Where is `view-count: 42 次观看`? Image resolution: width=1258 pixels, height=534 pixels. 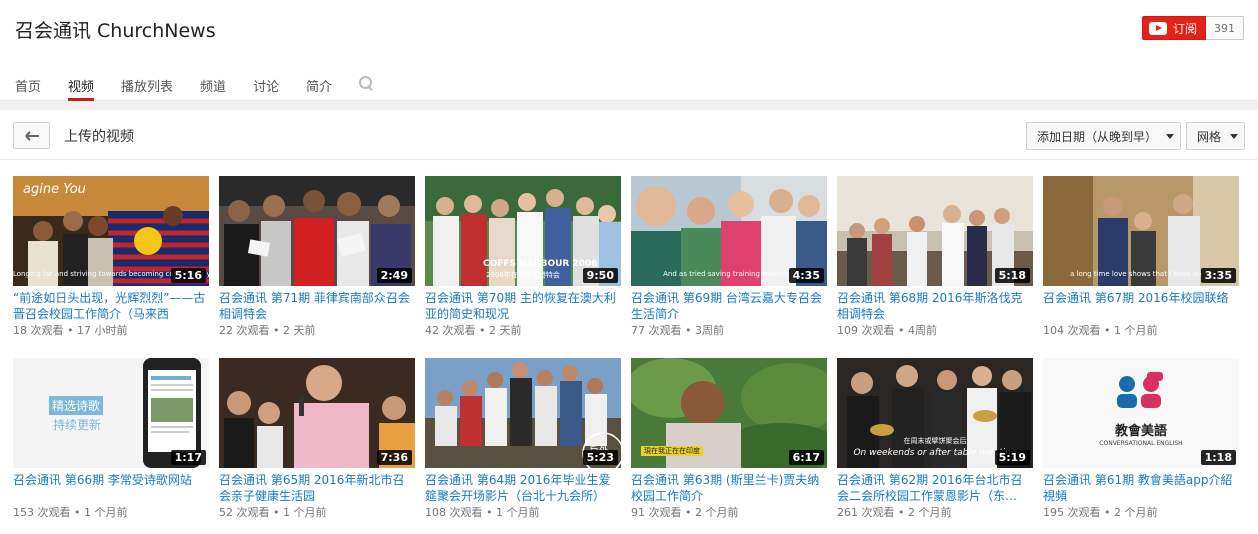
view-count: 42 次观看 is located at coordinates (450, 330).